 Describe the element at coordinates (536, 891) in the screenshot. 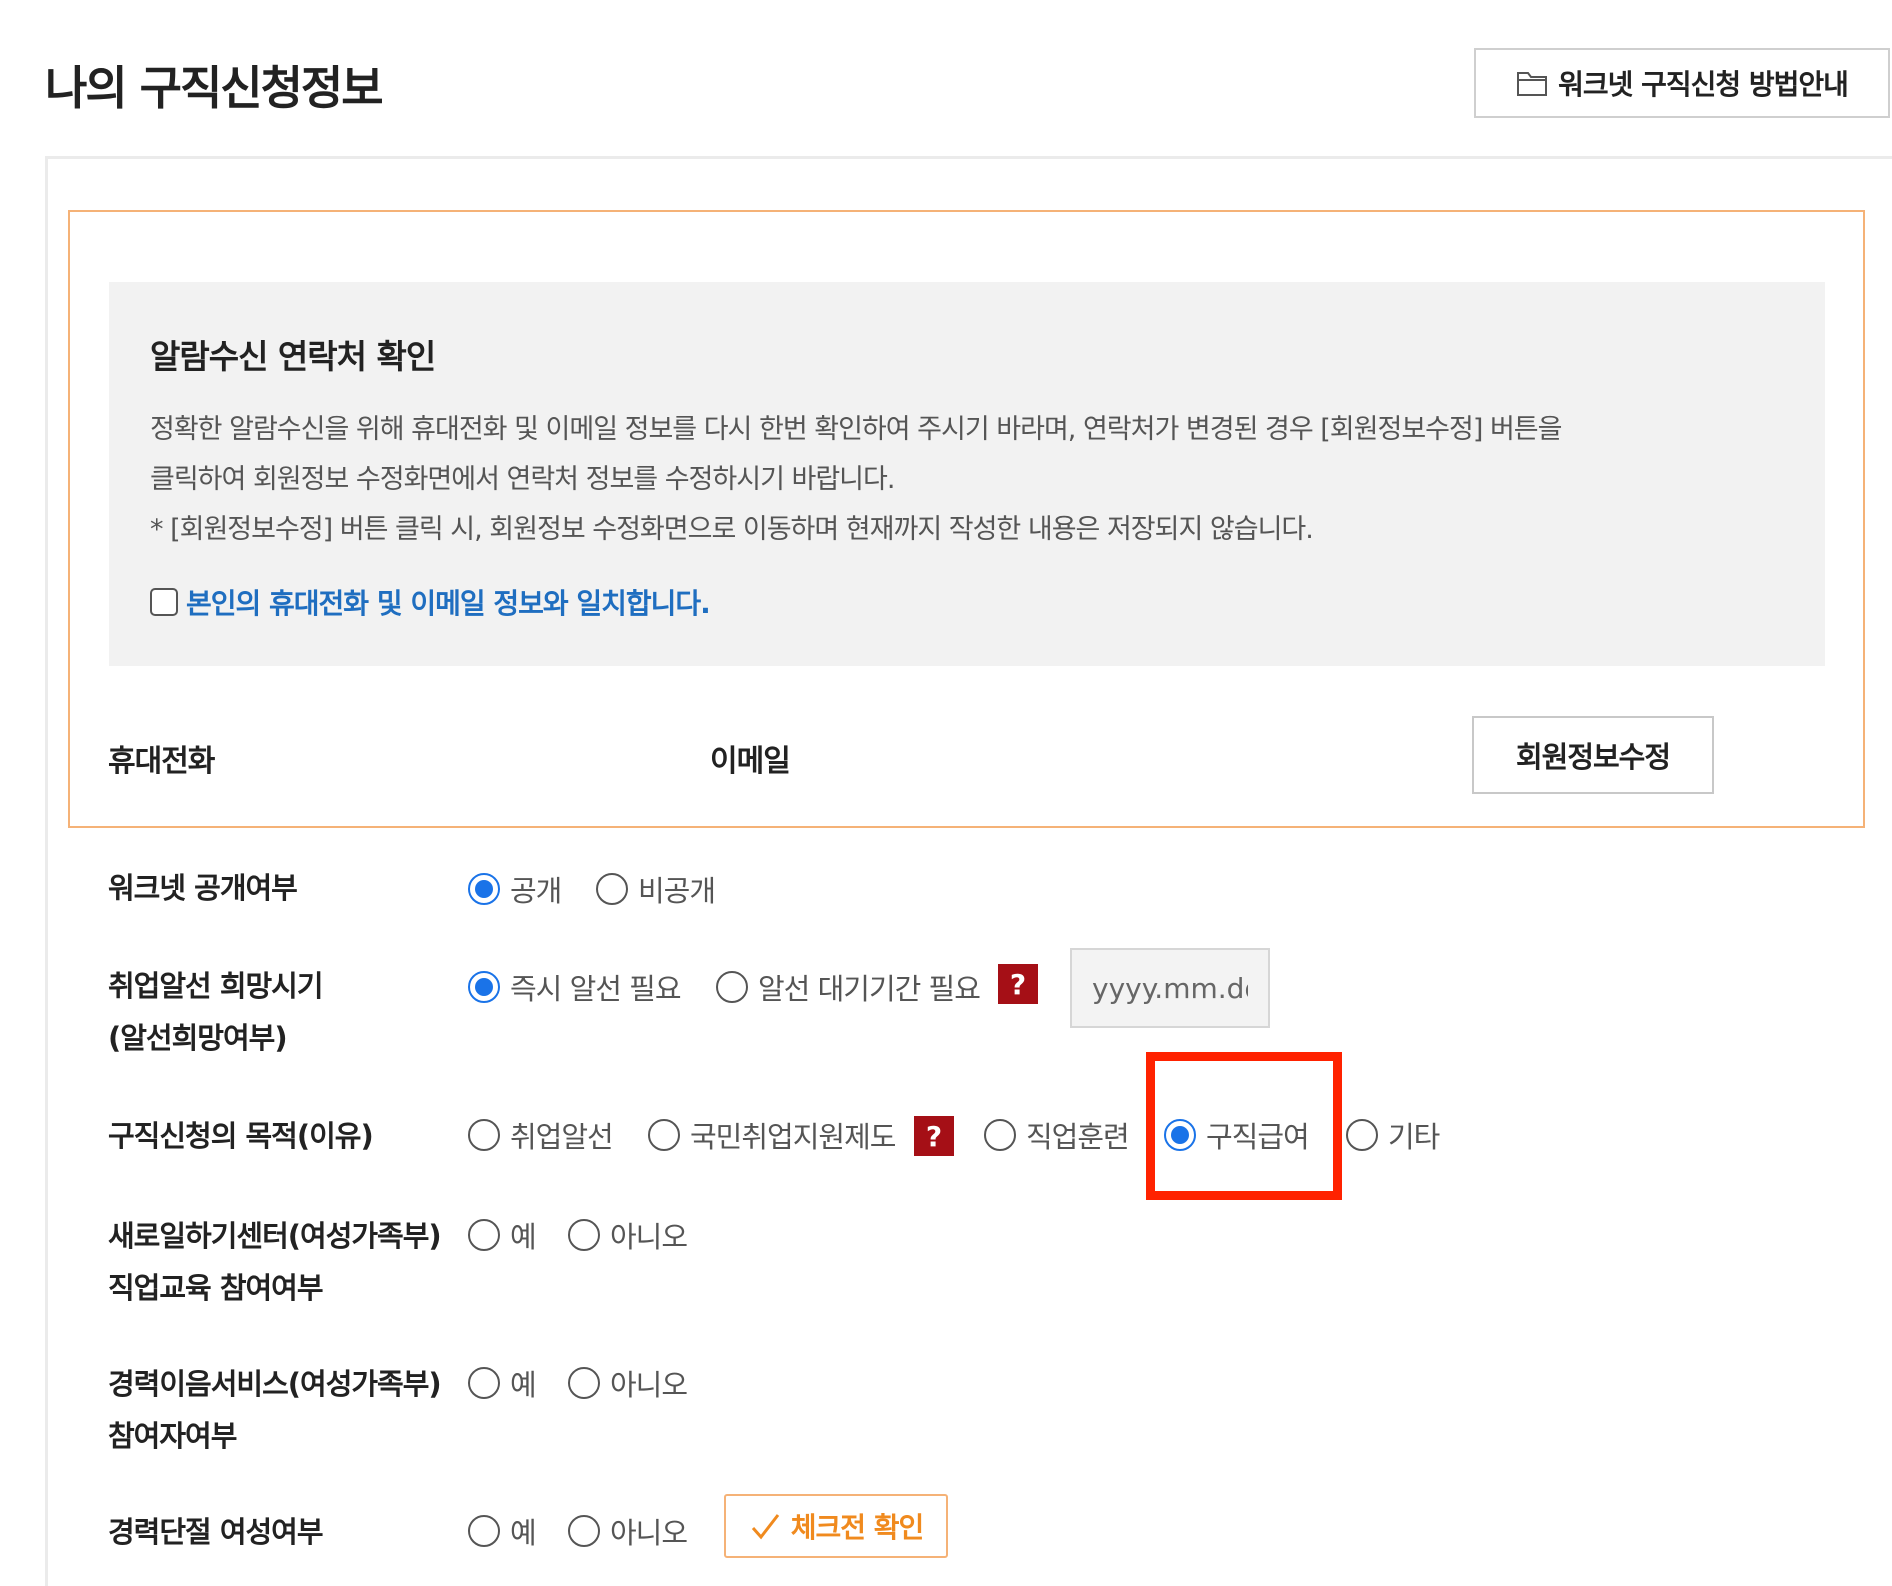

I see `radio-label: 공개` at that location.